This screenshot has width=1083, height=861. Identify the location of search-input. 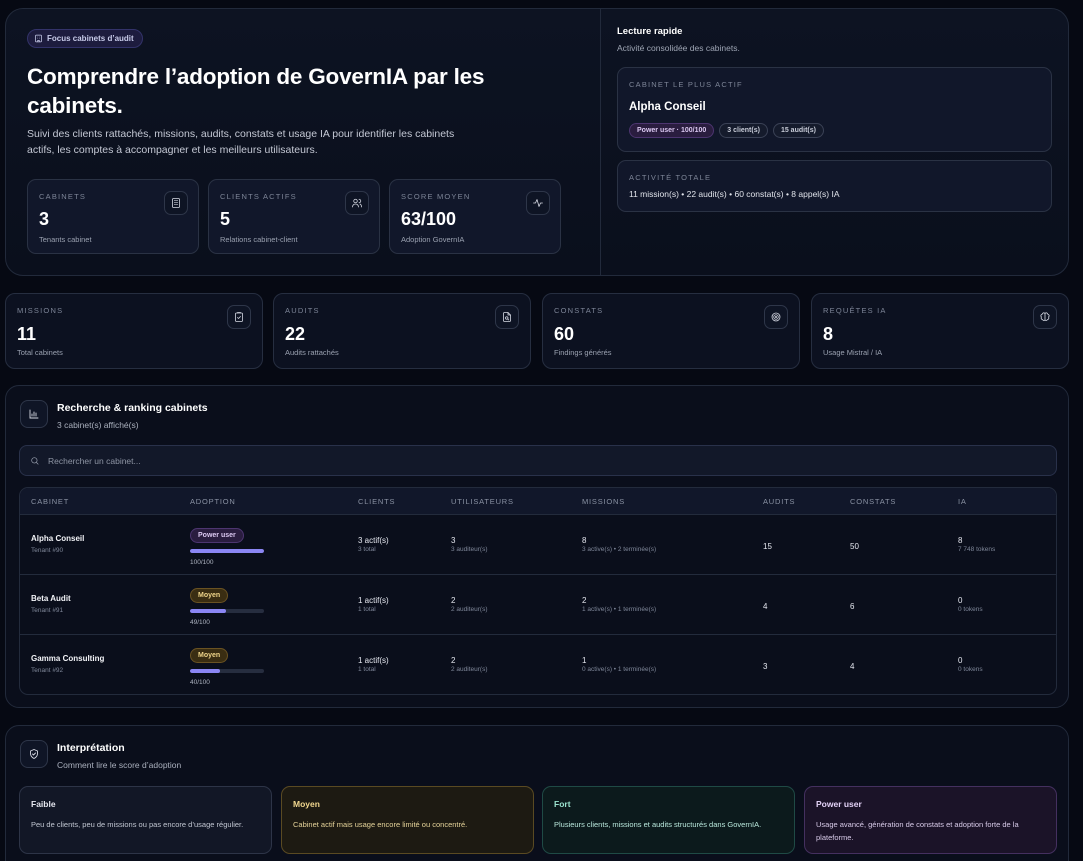
(498, 460).